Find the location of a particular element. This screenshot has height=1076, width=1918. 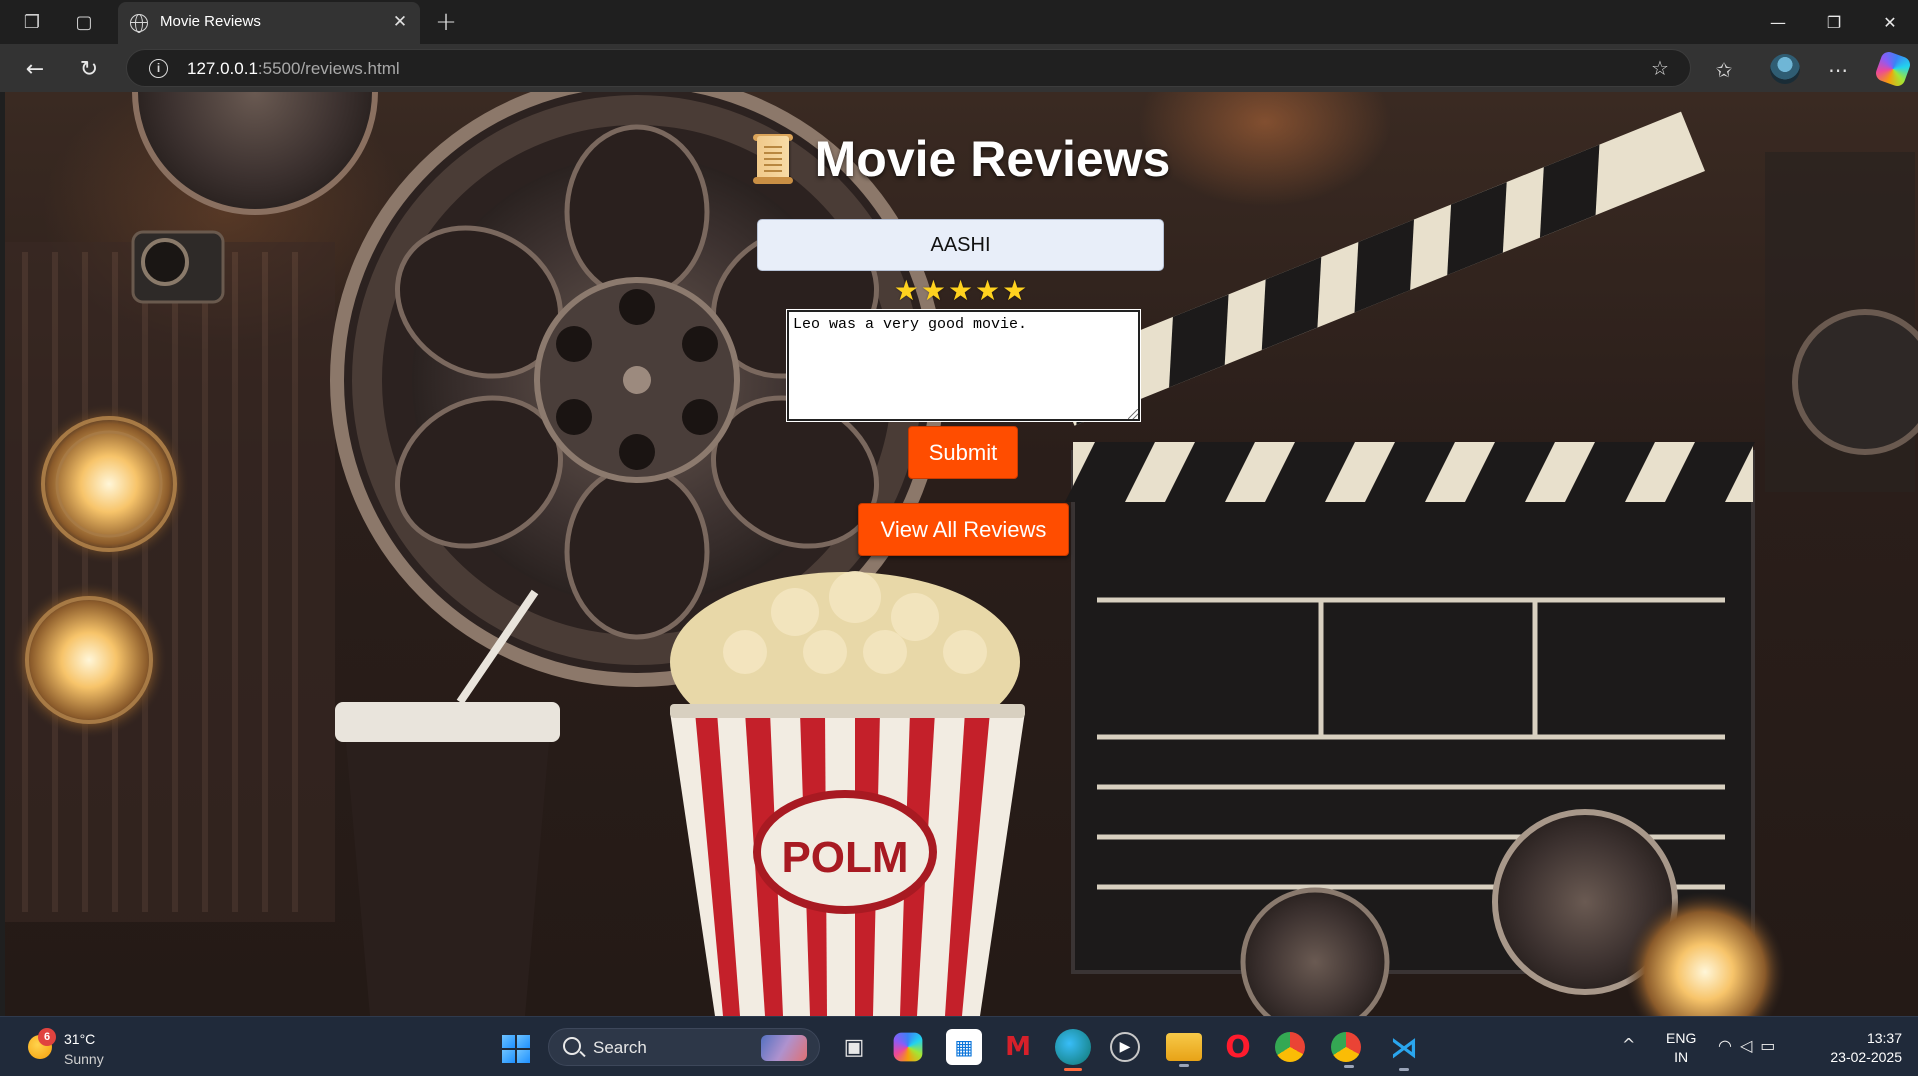

tab-actions-icon: ▢ is located at coordinates (84, 22).